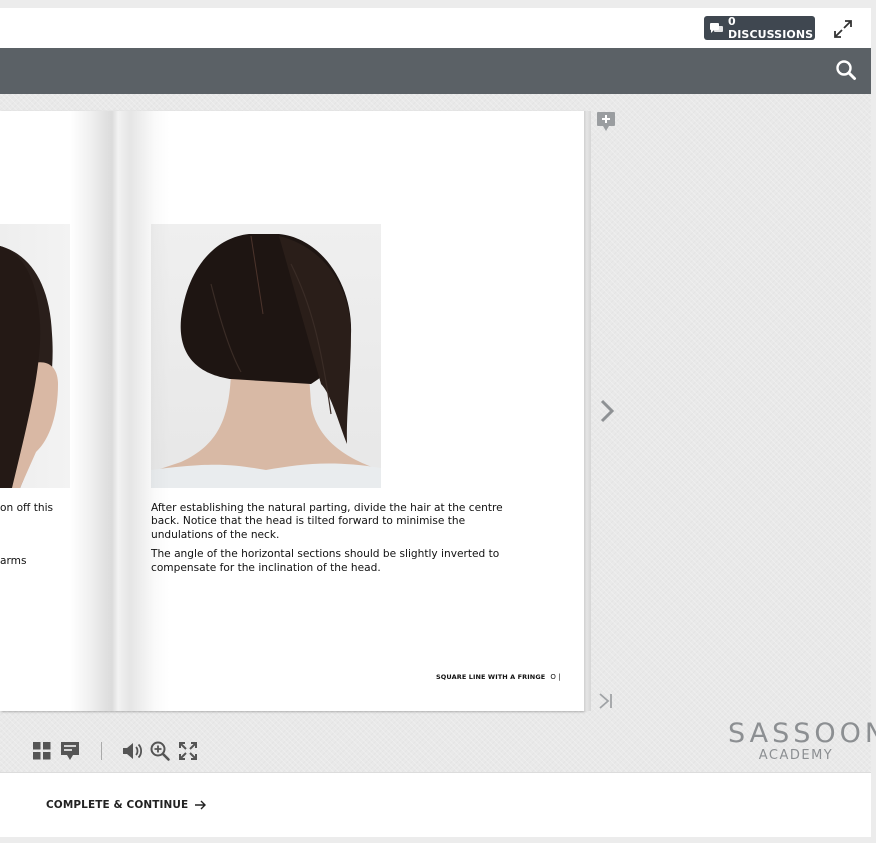  What do you see at coordinates (27, 508) in the screenshot?
I see `left-page-text-1: on off this` at bounding box center [27, 508].